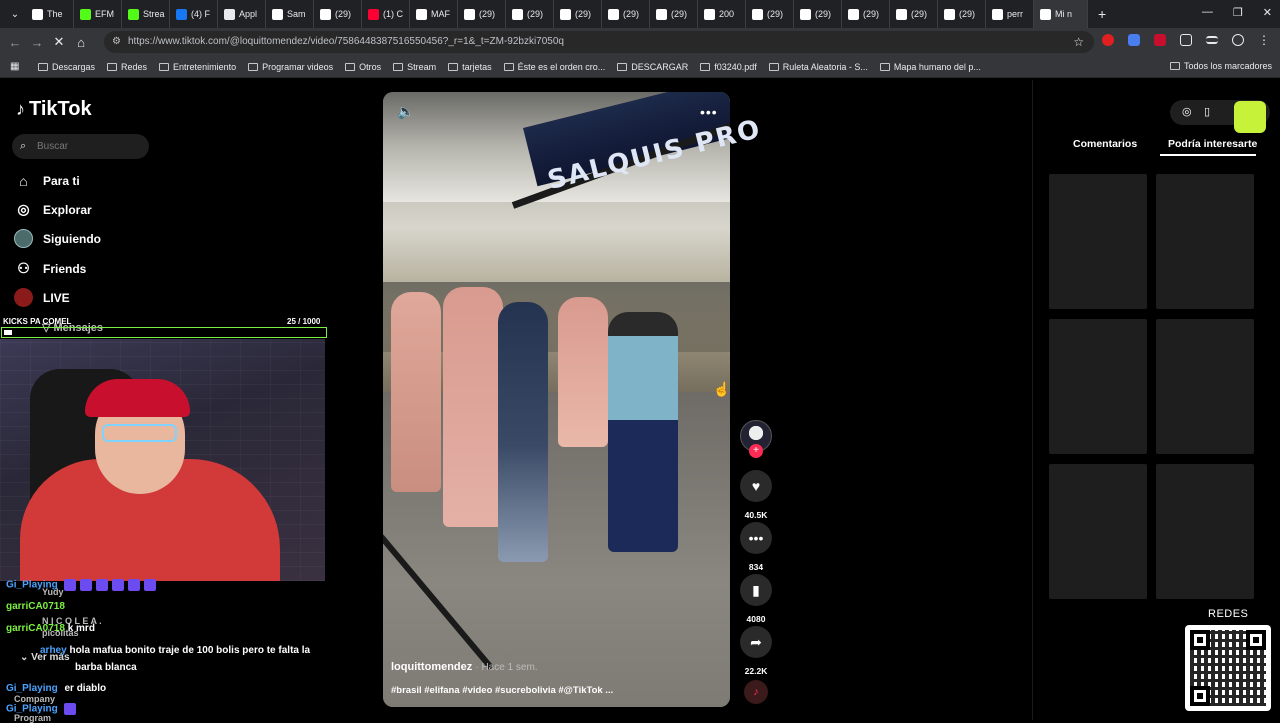 Image resolution: width=1280 pixels, height=723 pixels. What do you see at coordinates (728, 67) in the screenshot?
I see `bookmark-item: f03240.pdf` at bounding box center [728, 67].